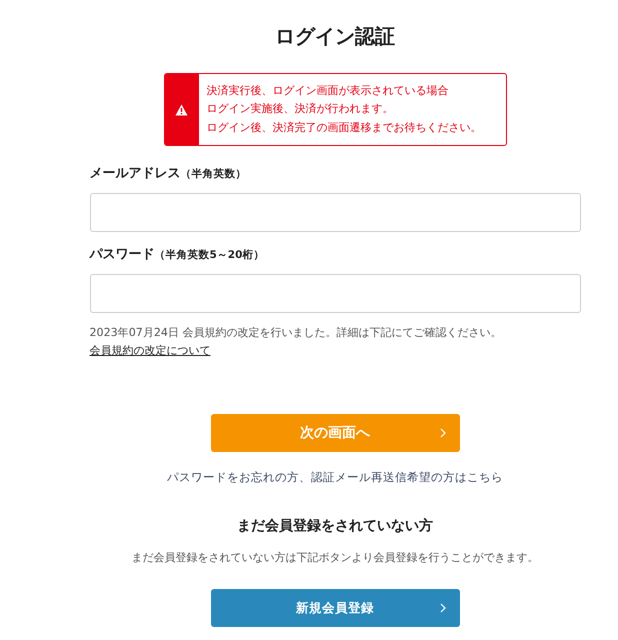 The image size is (618, 640). What do you see at coordinates (335, 608) in the screenshot?
I see `register-button: 新規会員登録` at bounding box center [335, 608].